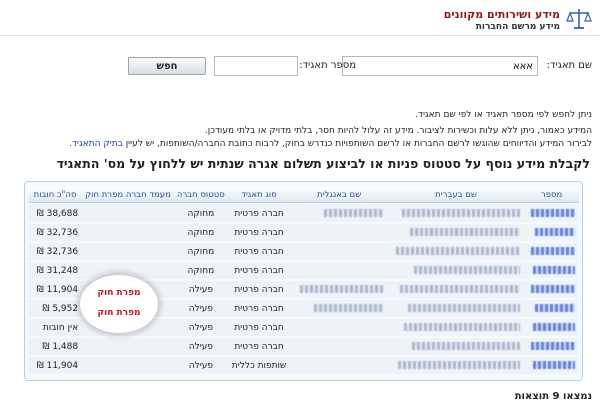  I want to click on scales-icon, so click(579, 19).